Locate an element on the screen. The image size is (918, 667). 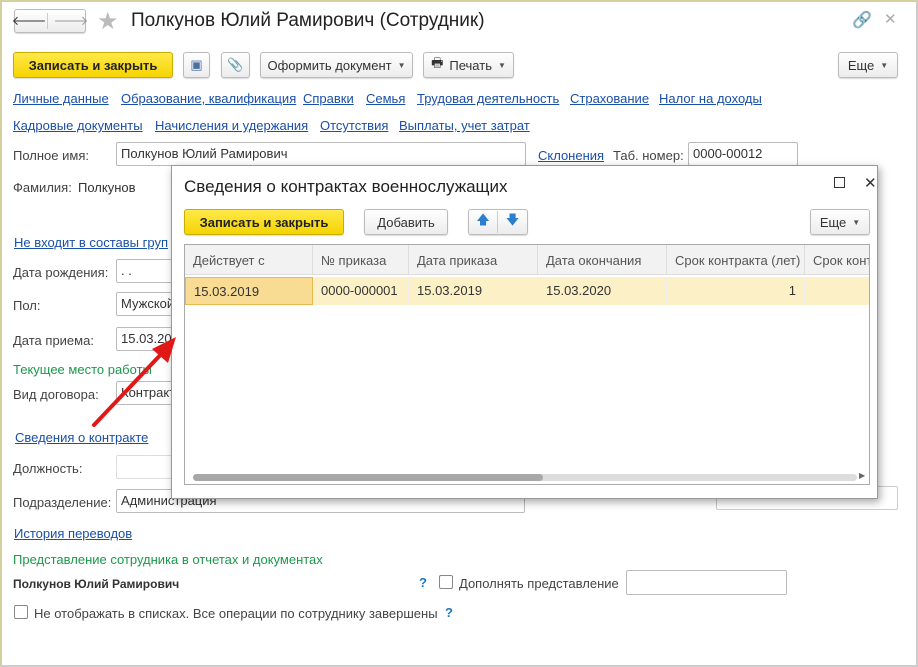
horizontal-scrollbar is located at coordinates (525, 477).